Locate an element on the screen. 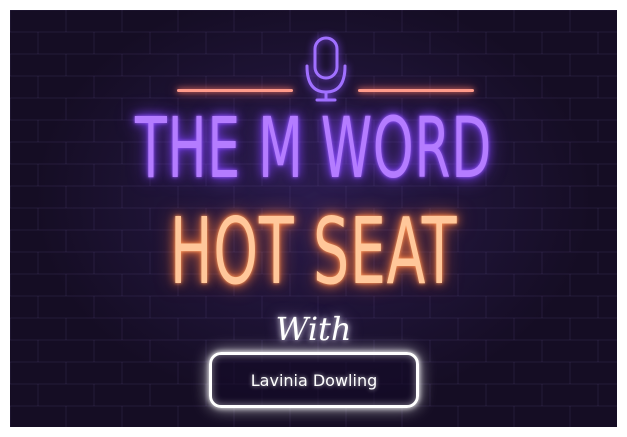 This screenshot has height=437, width=627. guest-name: Lavinia Dowling is located at coordinates (314, 380).